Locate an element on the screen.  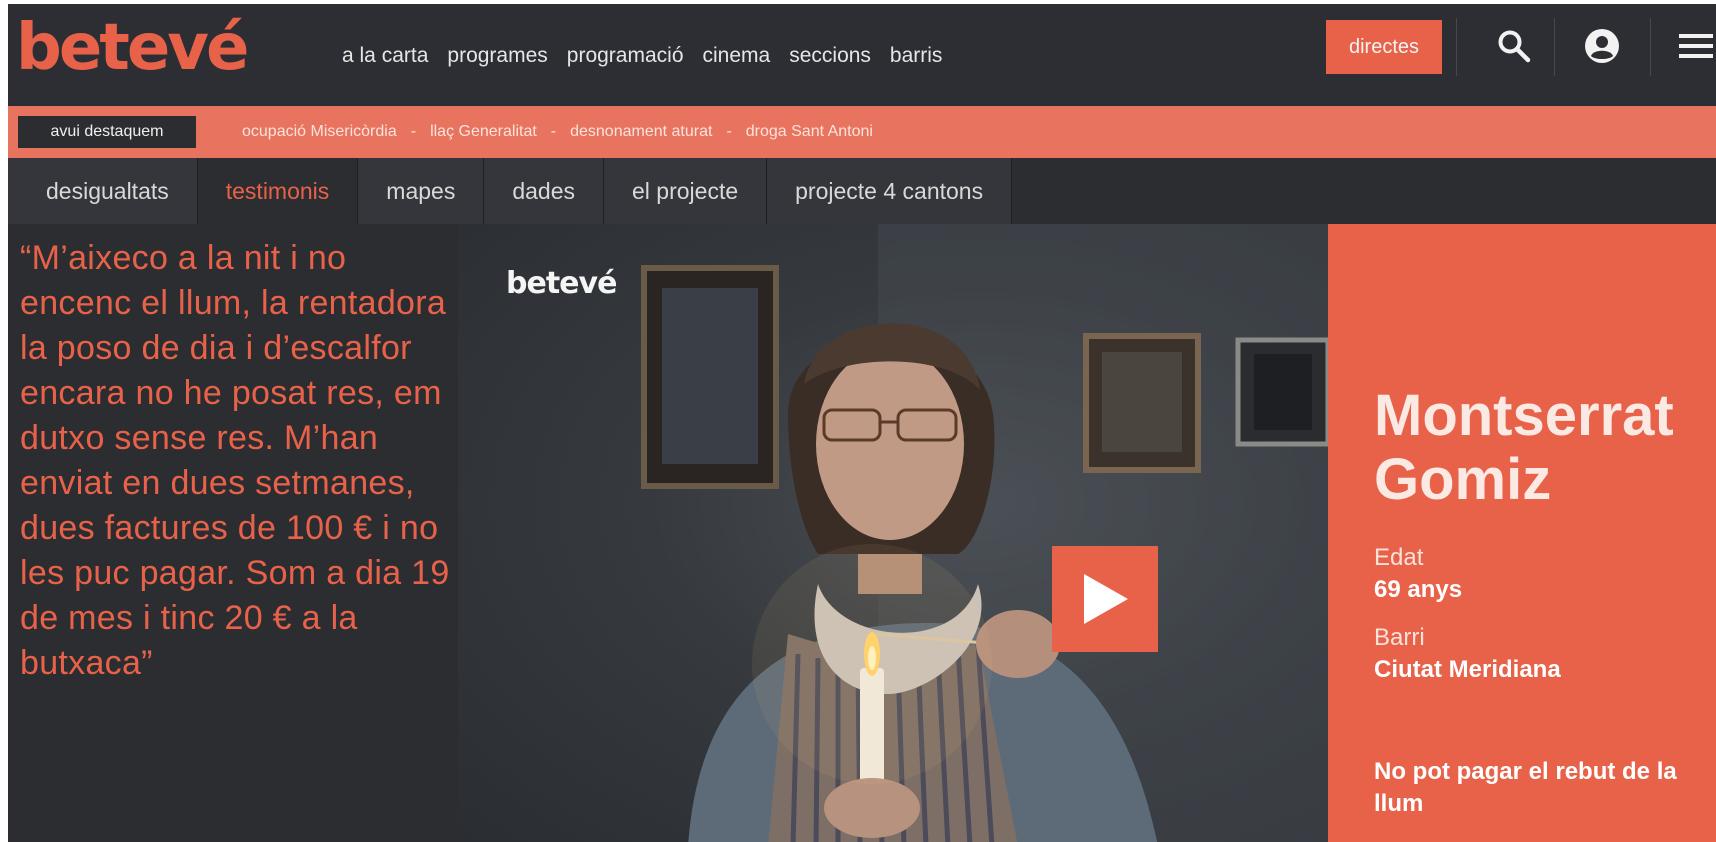
tab-el-projecte: el projecte is located at coordinates (686, 191).